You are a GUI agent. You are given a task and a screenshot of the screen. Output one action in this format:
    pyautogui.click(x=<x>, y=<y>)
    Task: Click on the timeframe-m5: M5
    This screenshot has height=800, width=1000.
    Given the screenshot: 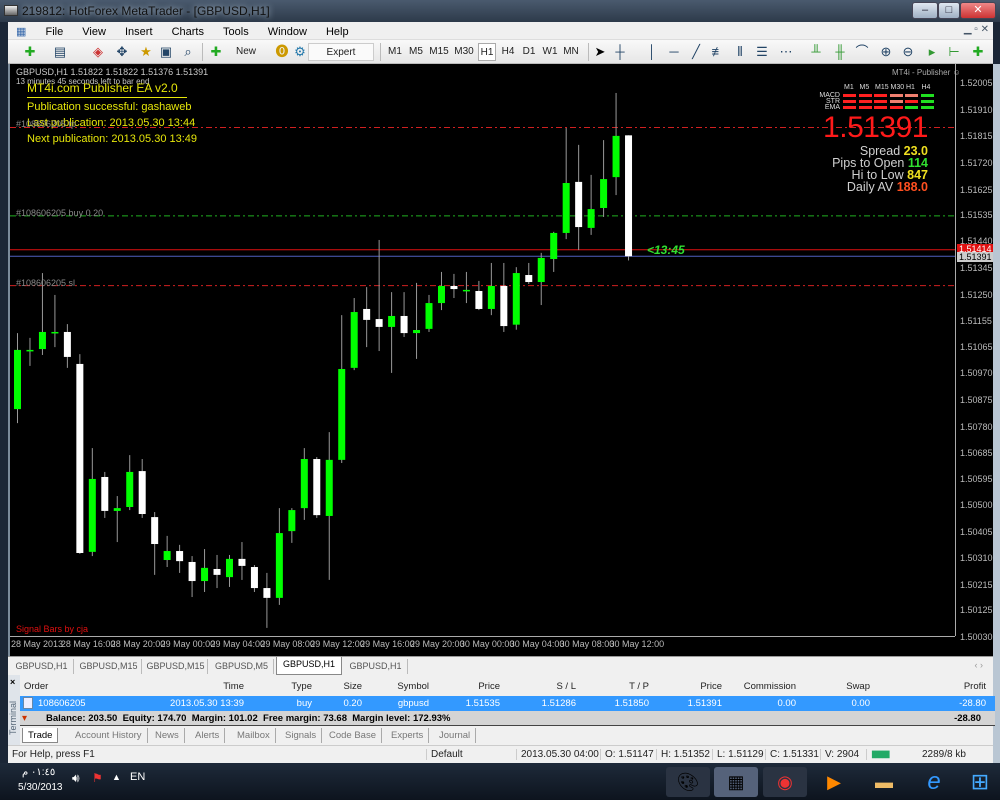 What is the action you would take?
    pyautogui.click(x=416, y=52)
    